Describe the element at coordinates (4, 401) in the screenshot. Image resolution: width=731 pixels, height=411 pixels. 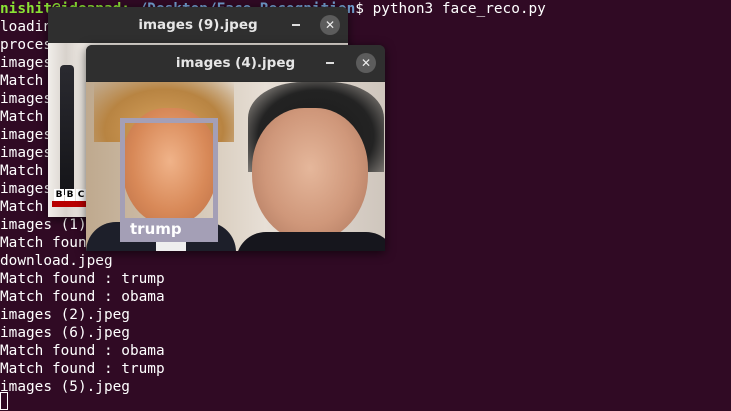
I see `terminal-cursor` at that location.